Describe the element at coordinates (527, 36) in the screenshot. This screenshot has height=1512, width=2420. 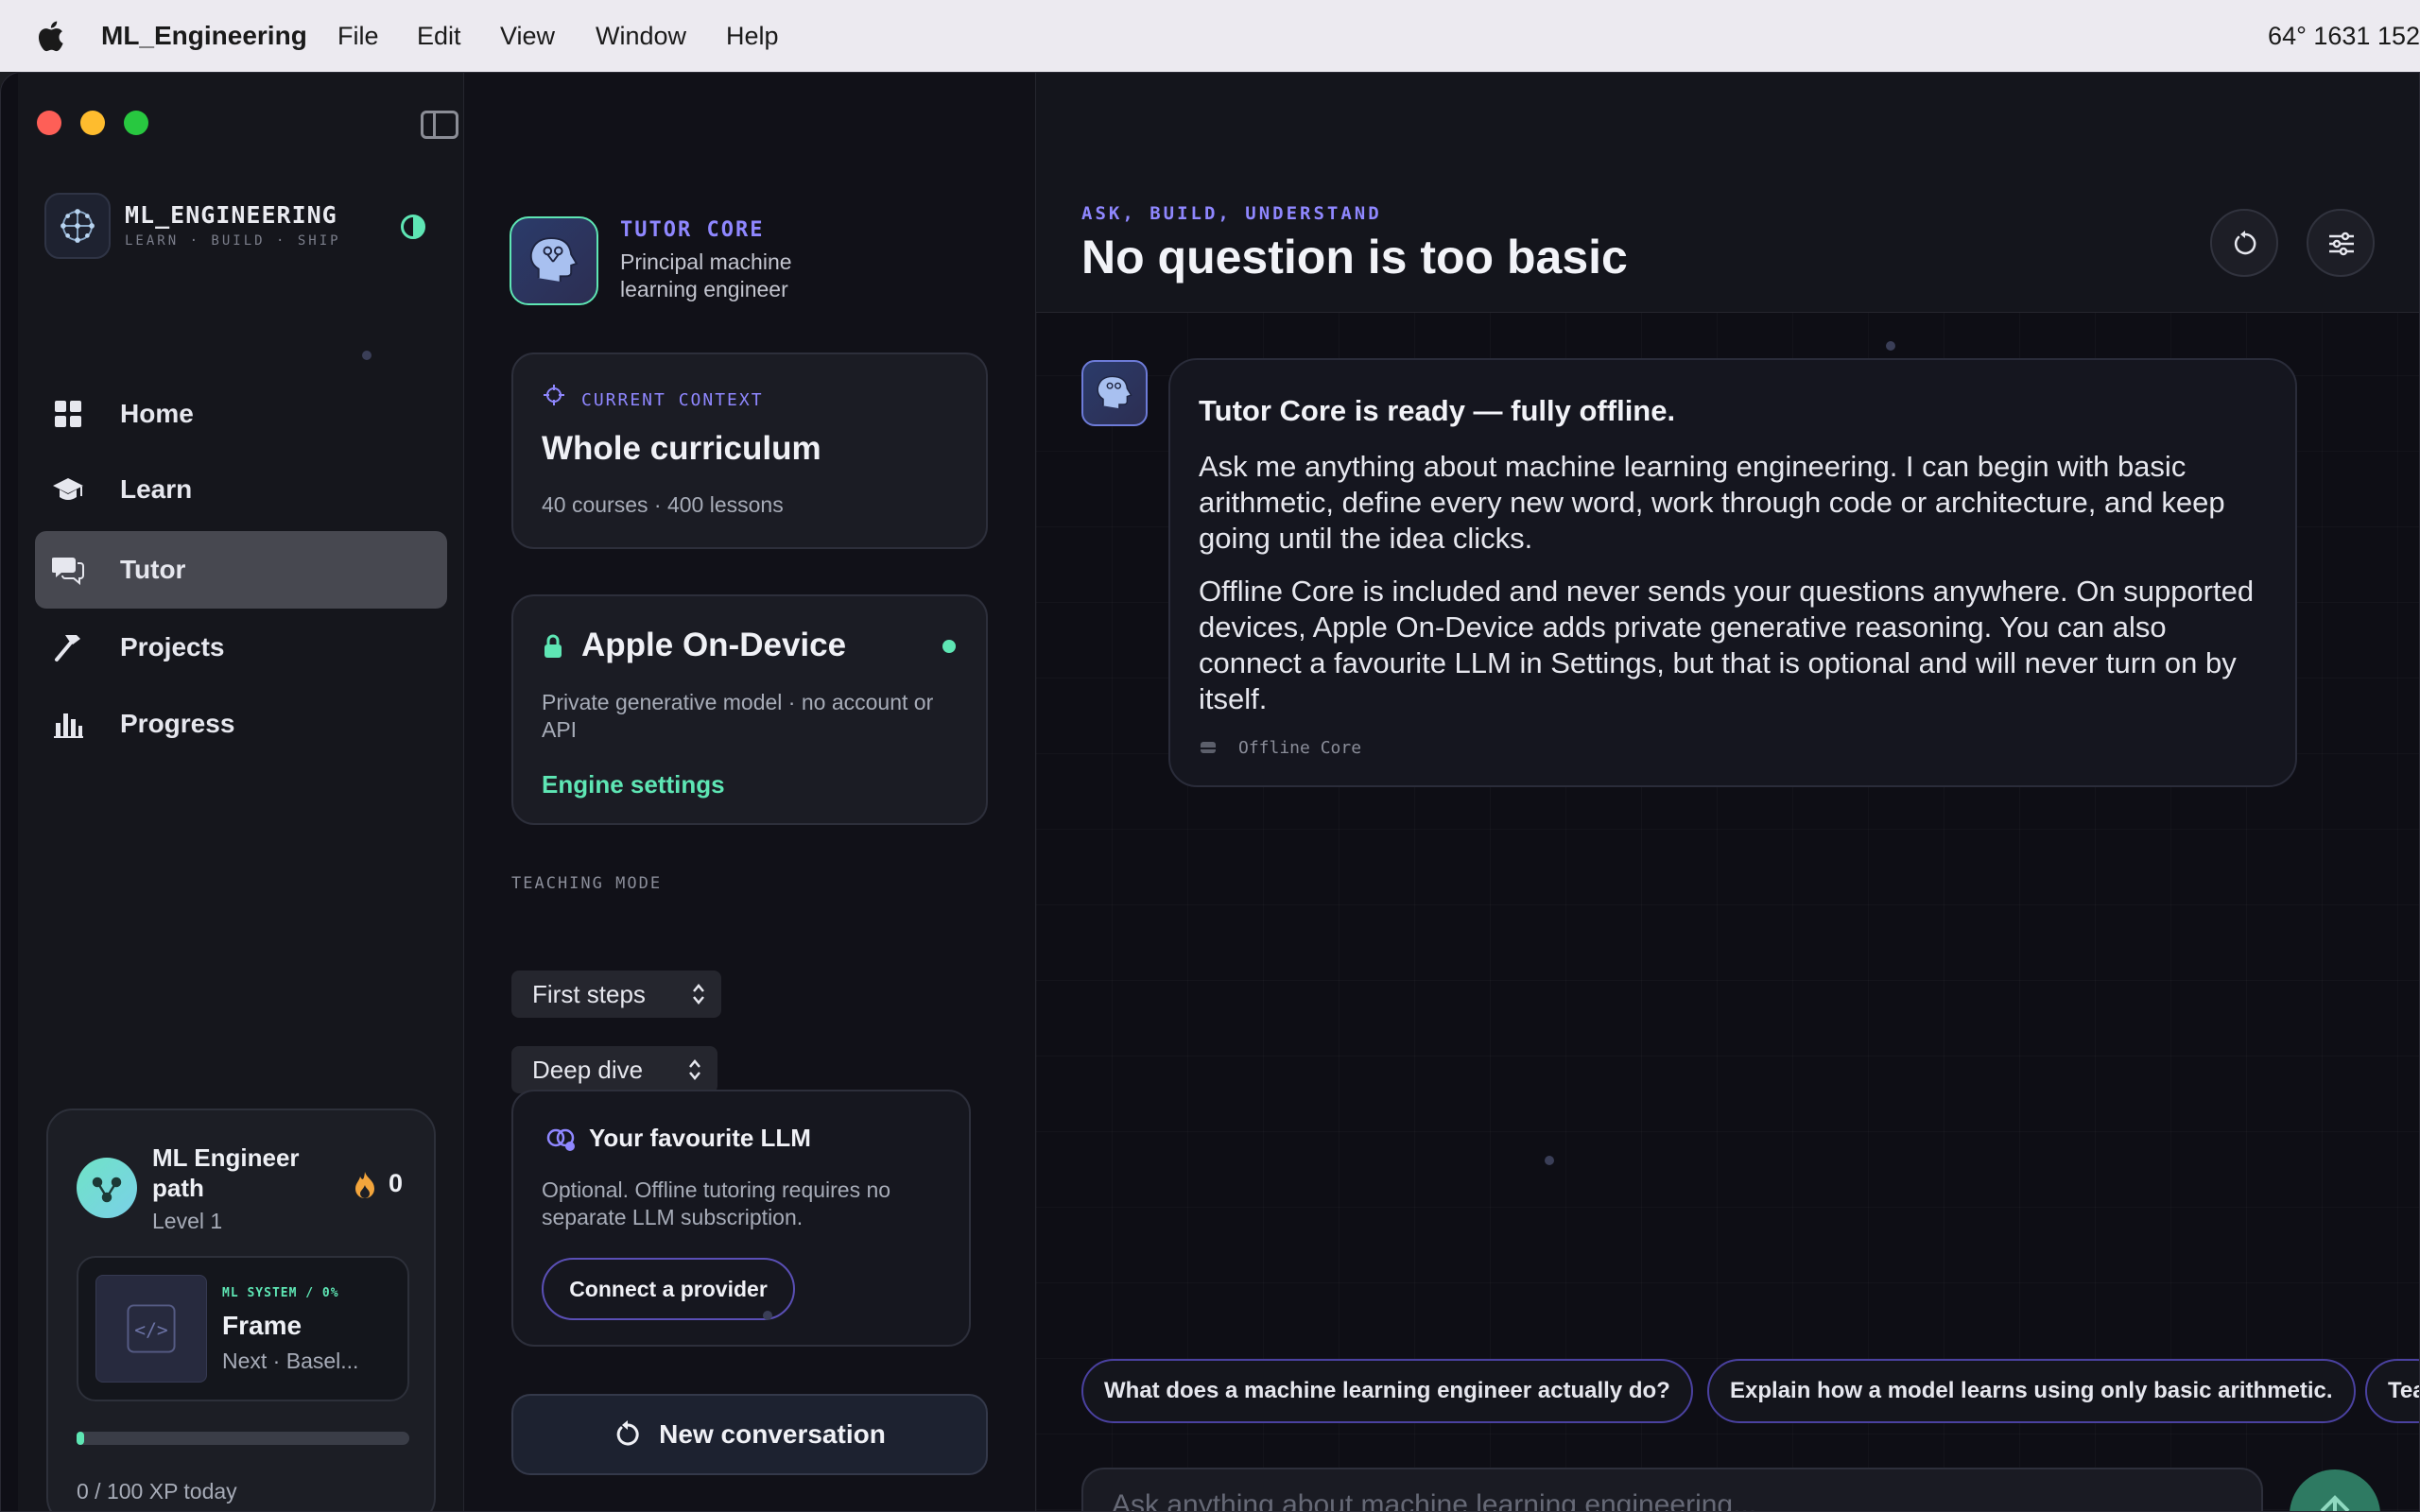
I see `menu-view: View` at that location.